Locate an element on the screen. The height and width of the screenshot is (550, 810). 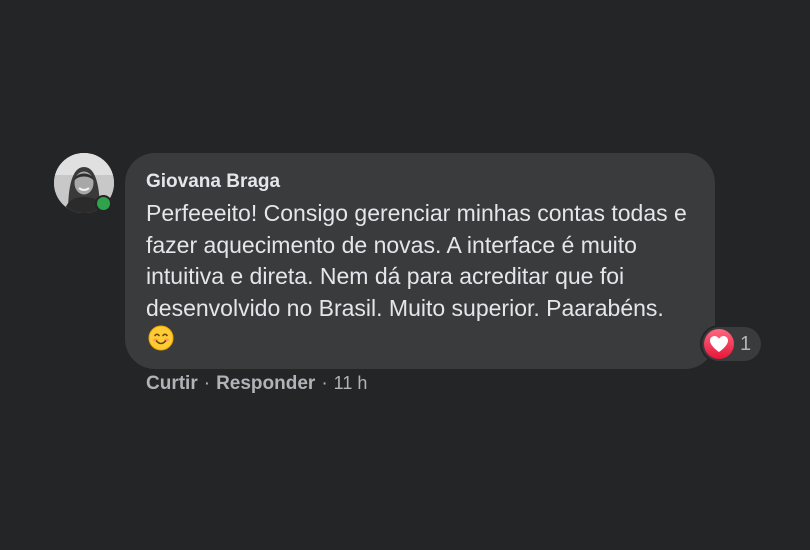
reaction-count: 1 is located at coordinates (746, 343).